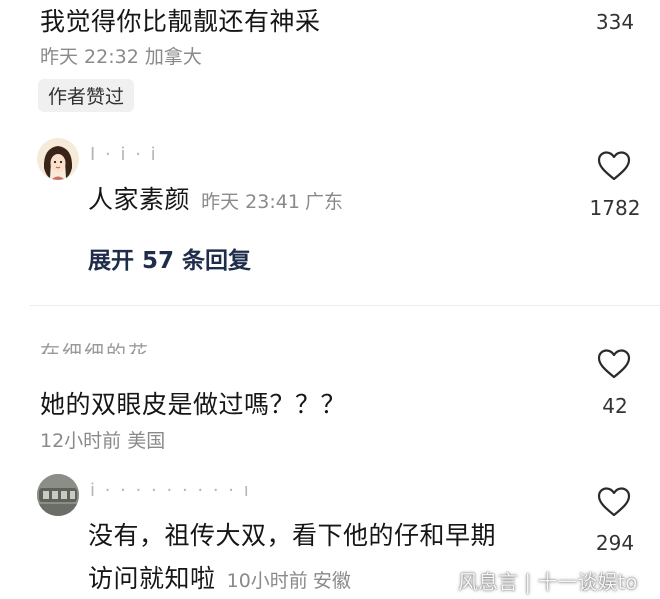 The image size is (660, 599). Describe the element at coordinates (250, 202) in the screenshot. I see `reply-time: 昨天 23:41` at that location.